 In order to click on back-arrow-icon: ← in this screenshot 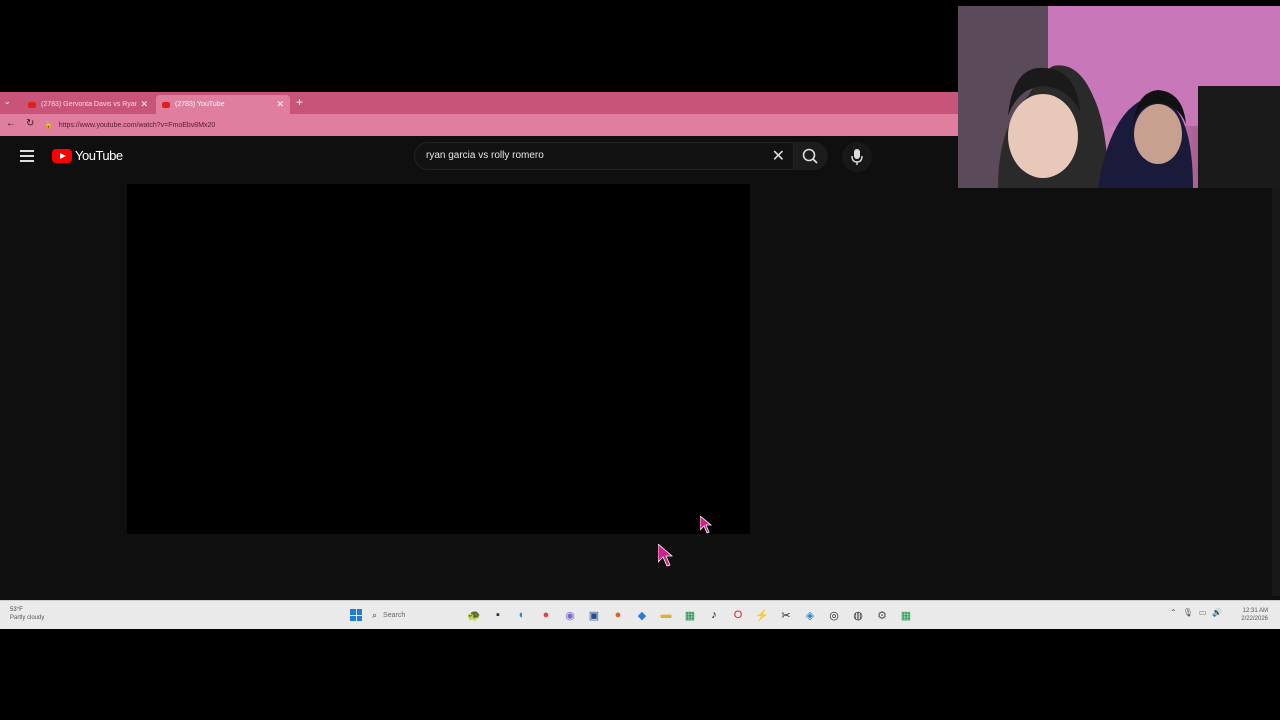, I will do `click(11, 123)`.